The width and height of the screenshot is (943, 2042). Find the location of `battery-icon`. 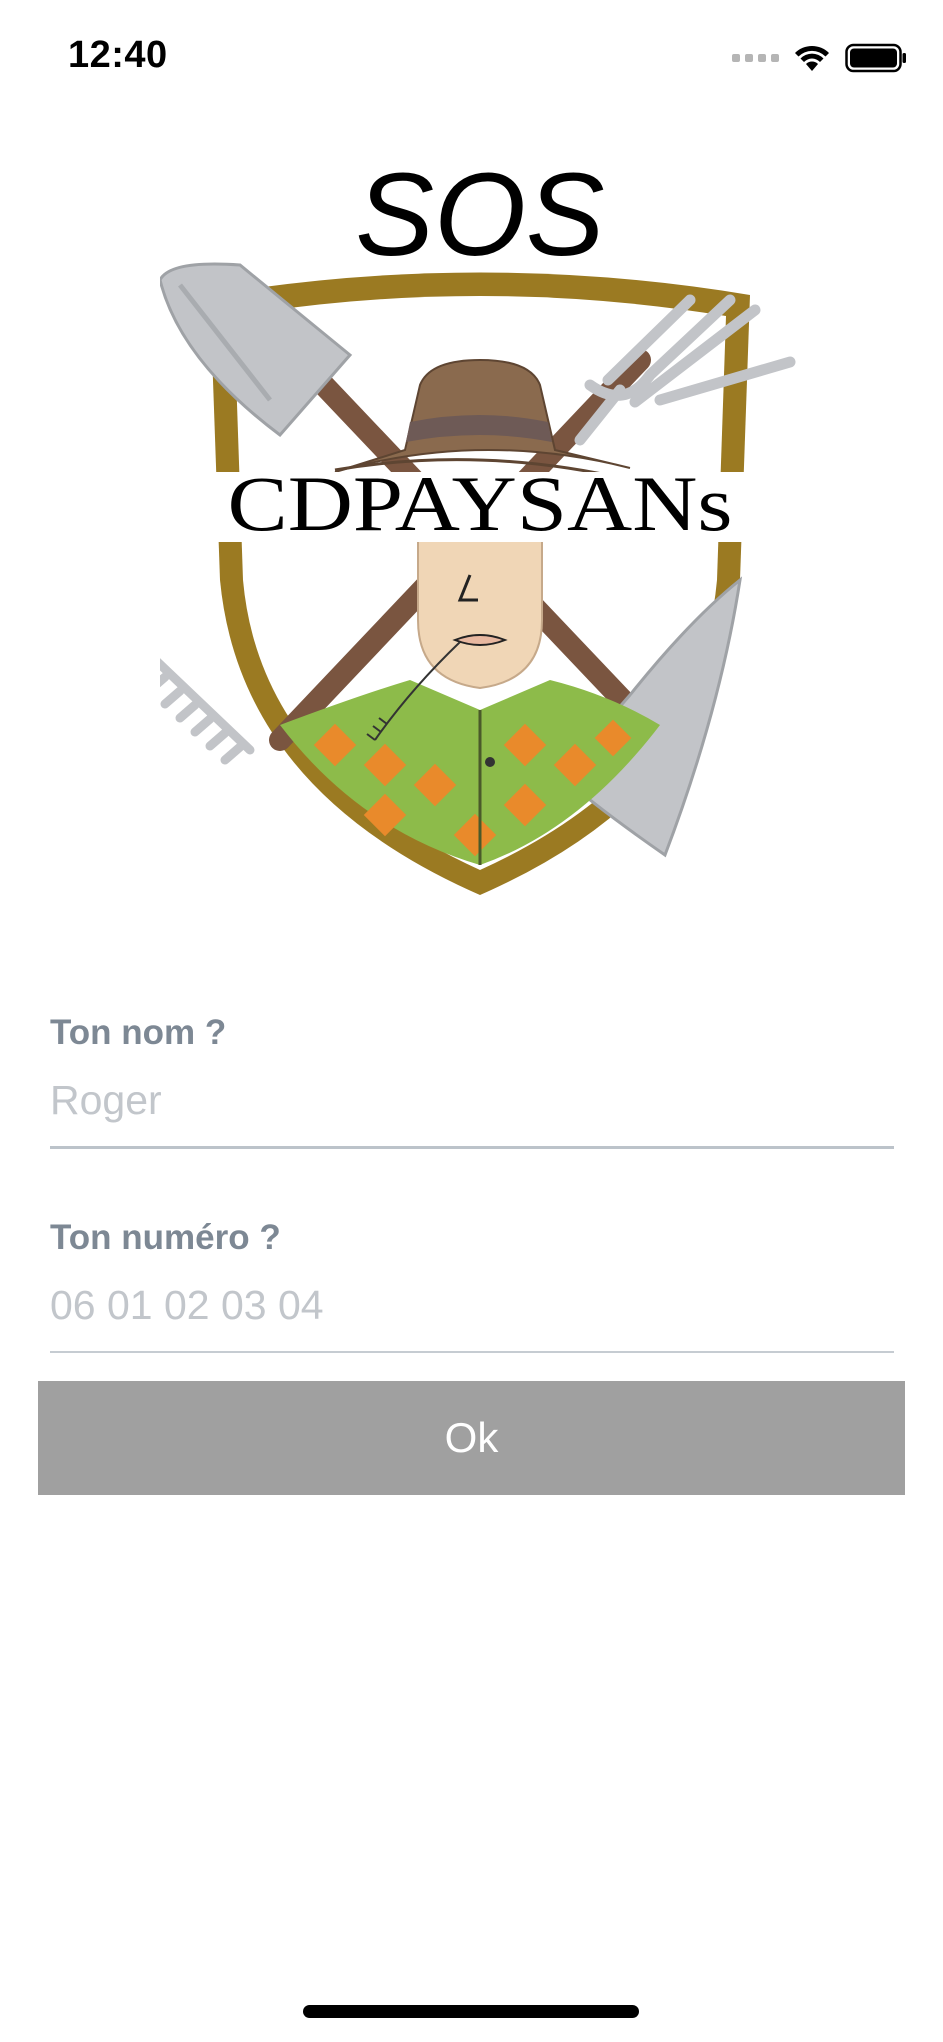

battery-icon is located at coordinates (875, 58).